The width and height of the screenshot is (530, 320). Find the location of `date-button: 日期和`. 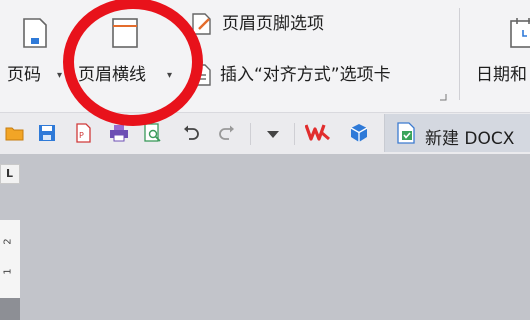

date-button: 日期和 is located at coordinates (501, 52).